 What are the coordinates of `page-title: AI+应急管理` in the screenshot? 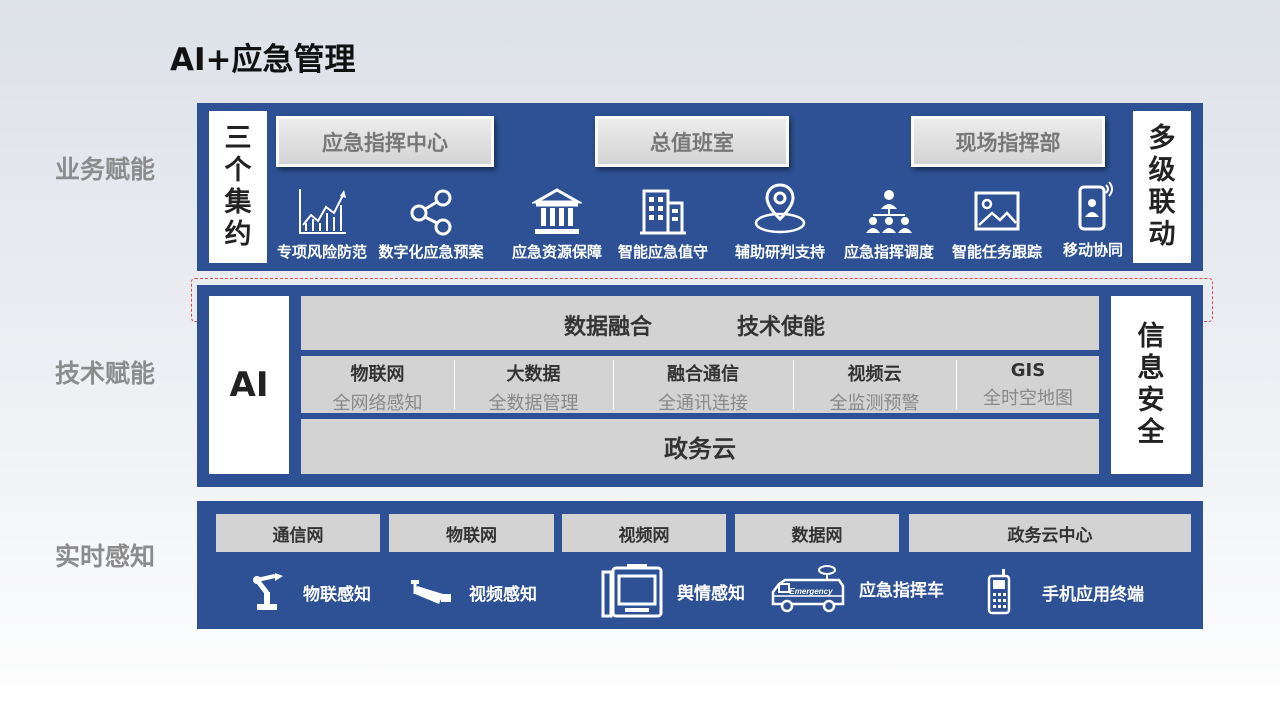 It's located at (263, 60).